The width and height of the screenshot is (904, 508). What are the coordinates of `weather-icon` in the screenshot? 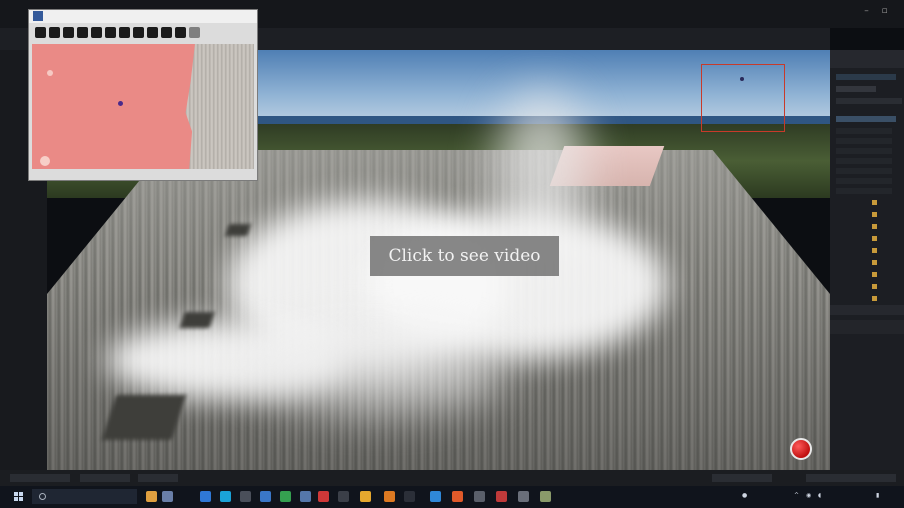 It's located at (151, 496).